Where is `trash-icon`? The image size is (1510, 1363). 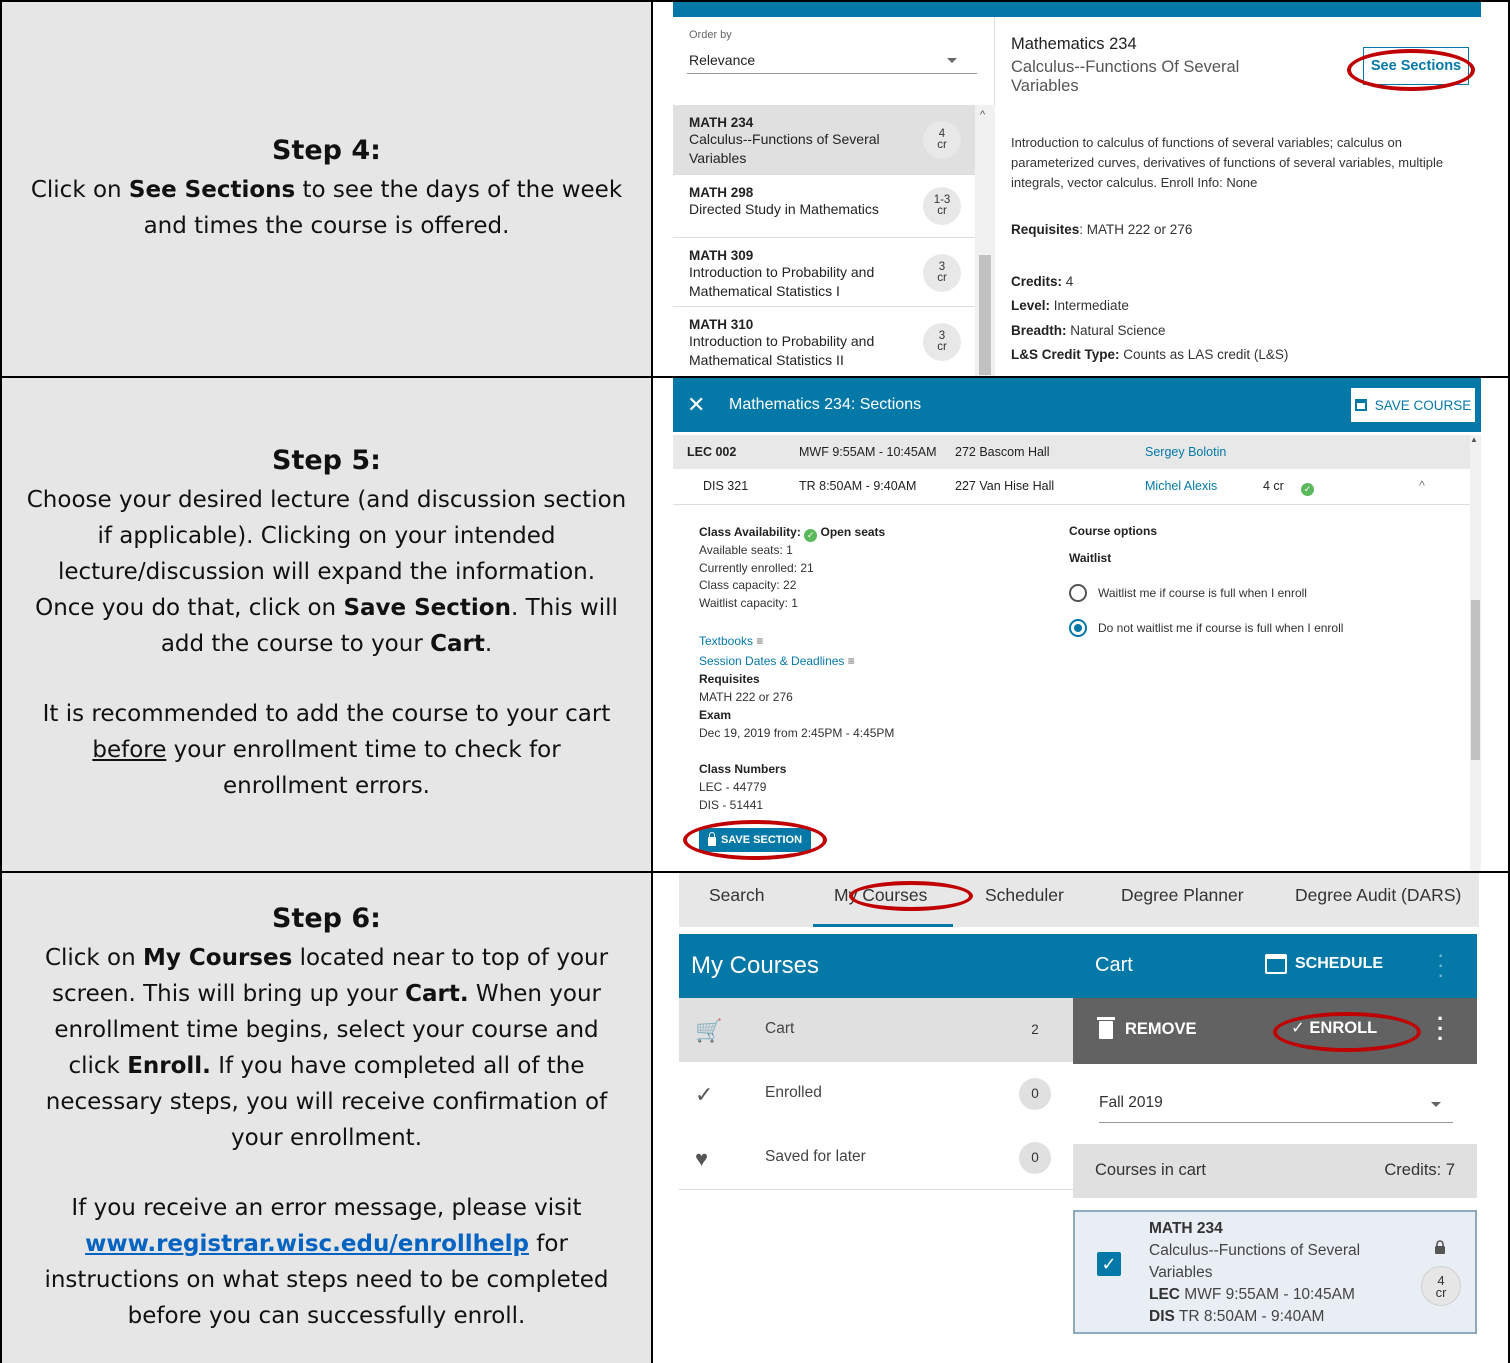
trash-icon is located at coordinates (1106, 1027).